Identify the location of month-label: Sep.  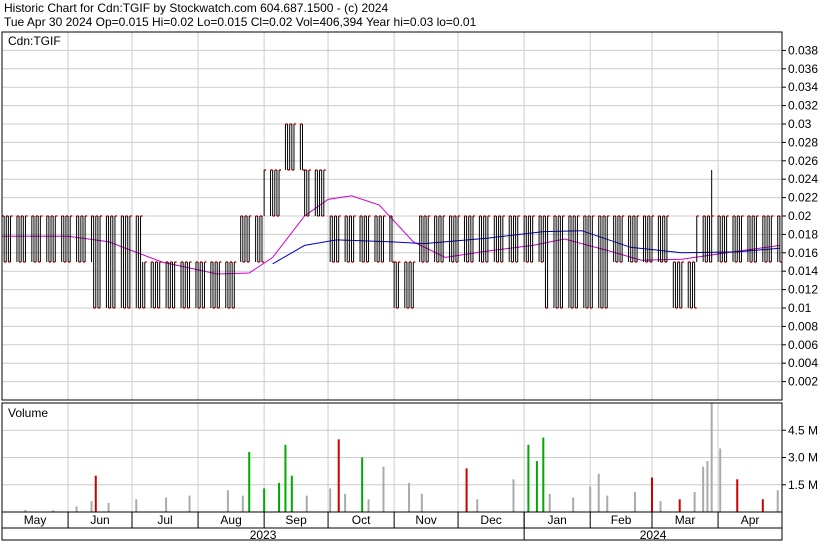
(296, 520).